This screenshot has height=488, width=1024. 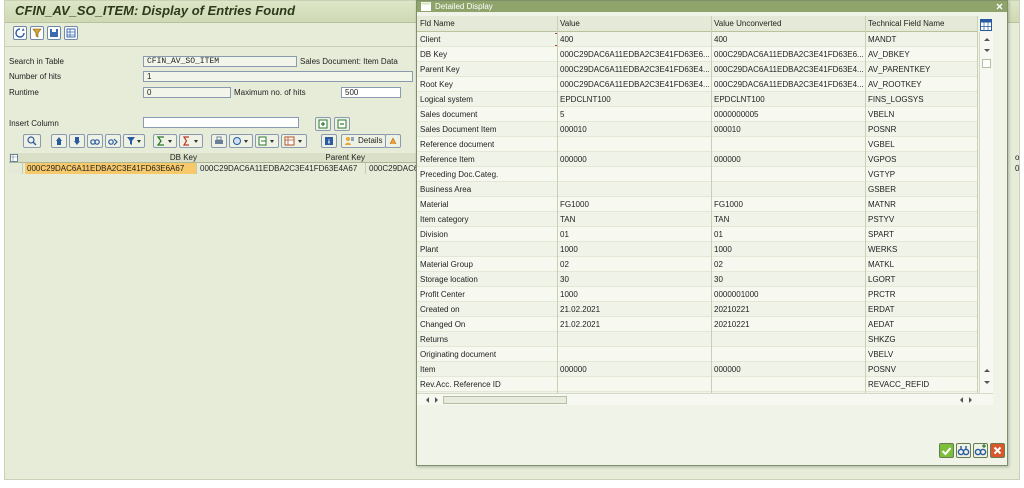 I want to click on value-cell: 000000, so click(x=634, y=369).